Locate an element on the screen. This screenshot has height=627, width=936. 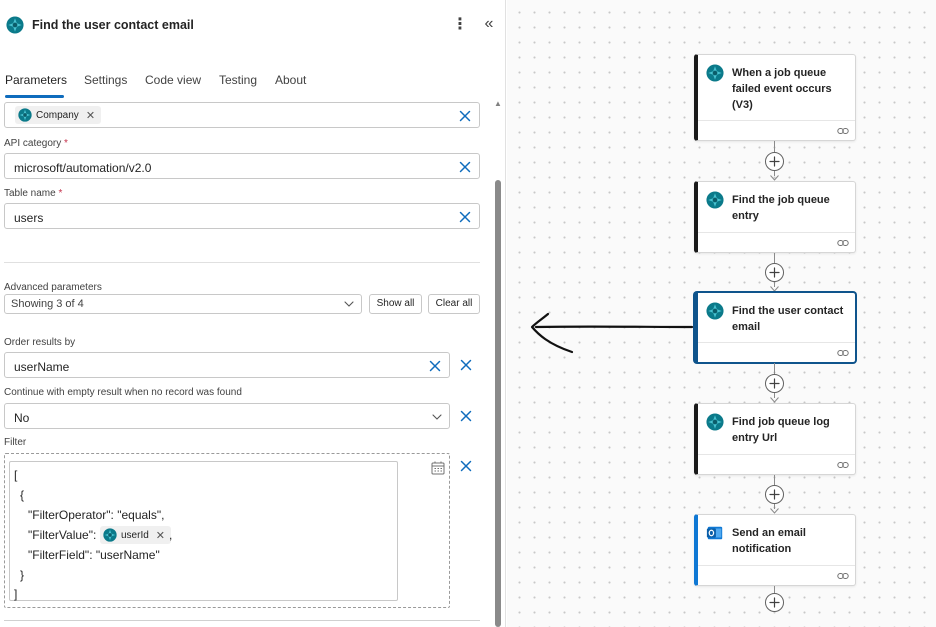
flow-step-title: Find the user contact email is located at coordinates (788, 319).